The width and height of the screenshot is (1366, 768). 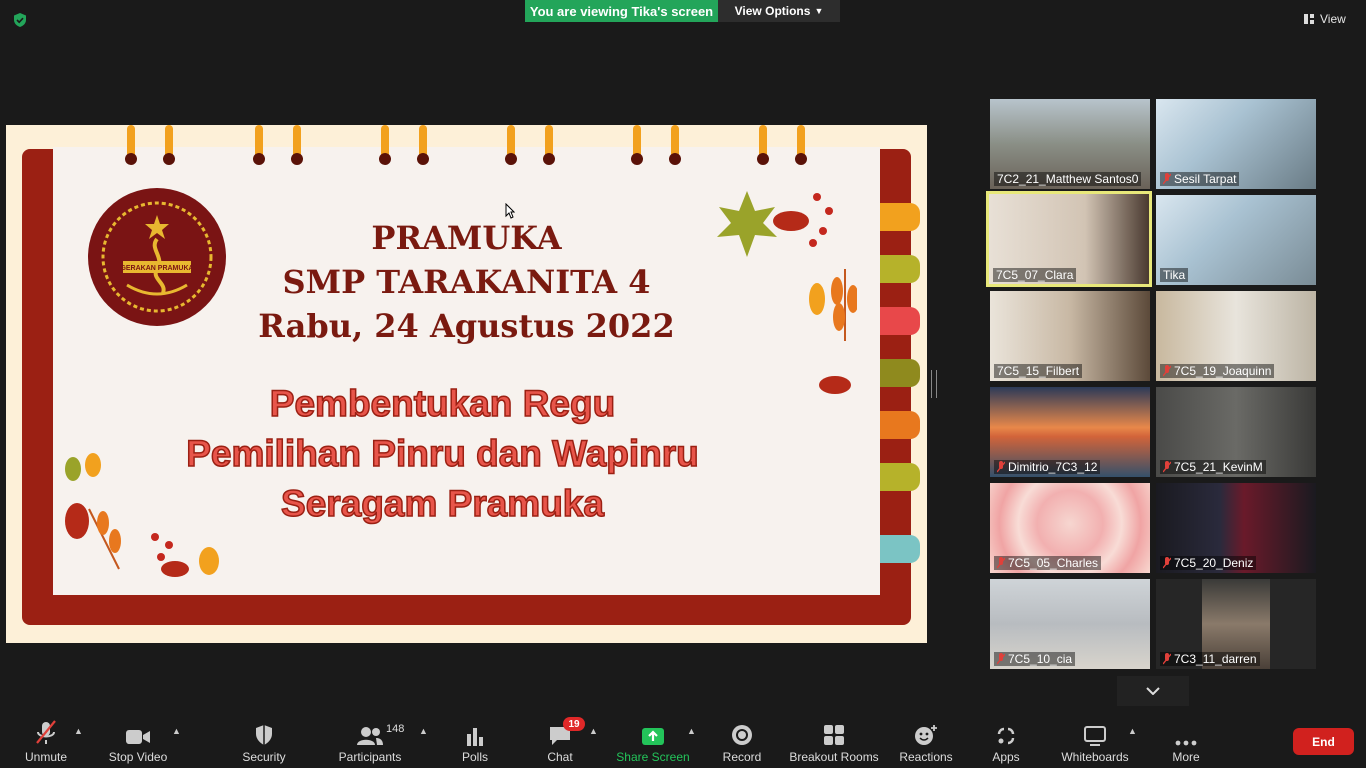 I want to click on video-tile: Sesil Tarpat, so click(x=1236, y=144).